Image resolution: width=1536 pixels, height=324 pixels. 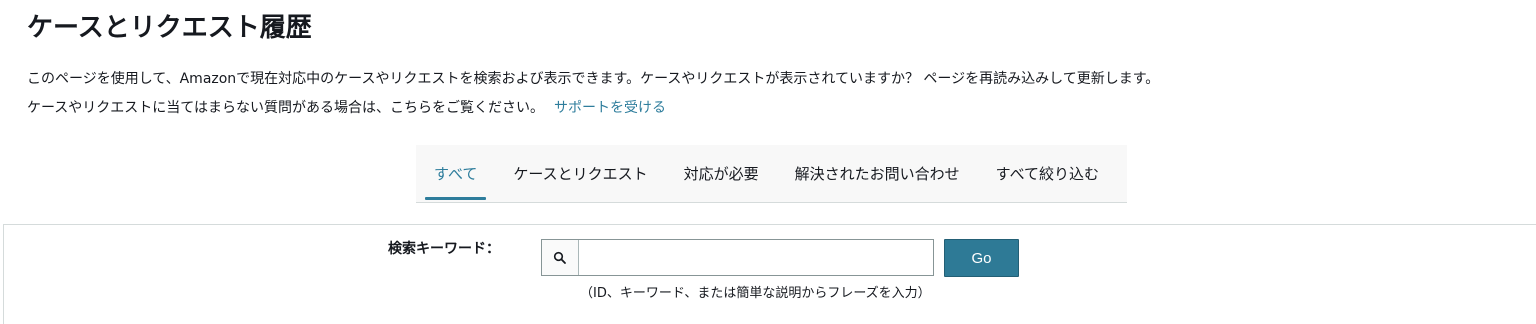 I want to click on page-title: ケースとリクエスト履歴, so click(x=169, y=28).